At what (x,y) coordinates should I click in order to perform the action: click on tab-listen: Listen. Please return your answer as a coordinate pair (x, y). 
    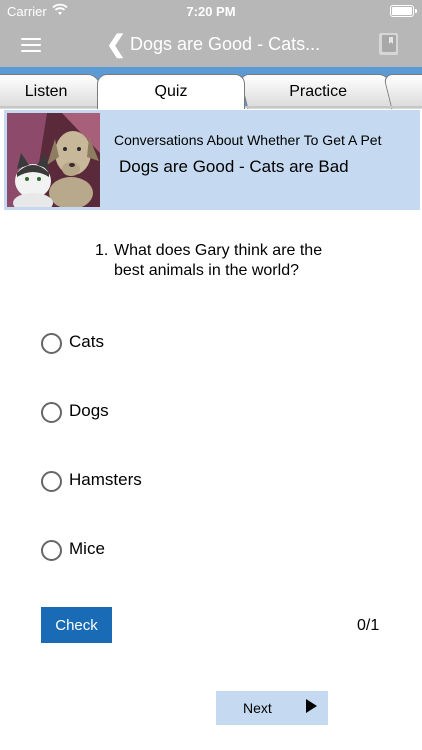
    Looking at the image, I should click on (53, 91).